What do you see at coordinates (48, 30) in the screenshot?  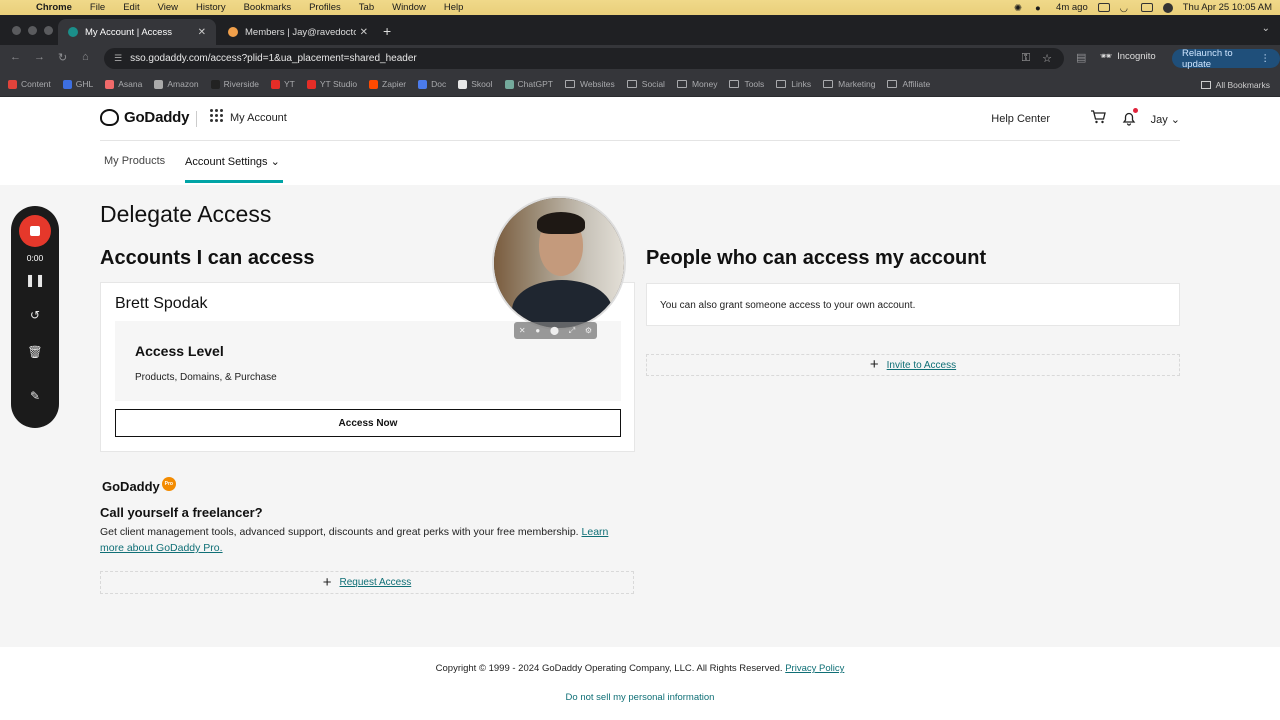 I see `zoom-window-button` at bounding box center [48, 30].